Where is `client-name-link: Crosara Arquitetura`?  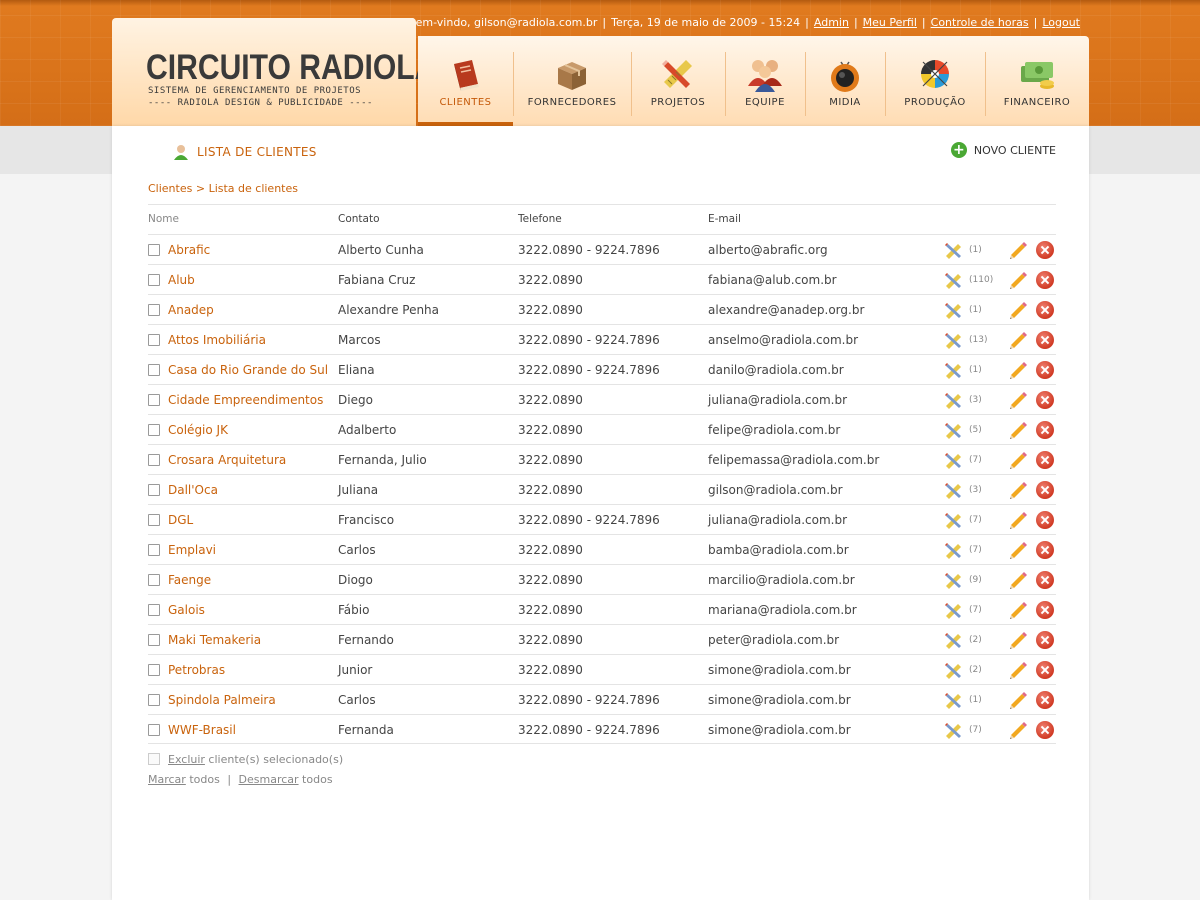
client-name-link: Crosara Arquitetura is located at coordinates (227, 460).